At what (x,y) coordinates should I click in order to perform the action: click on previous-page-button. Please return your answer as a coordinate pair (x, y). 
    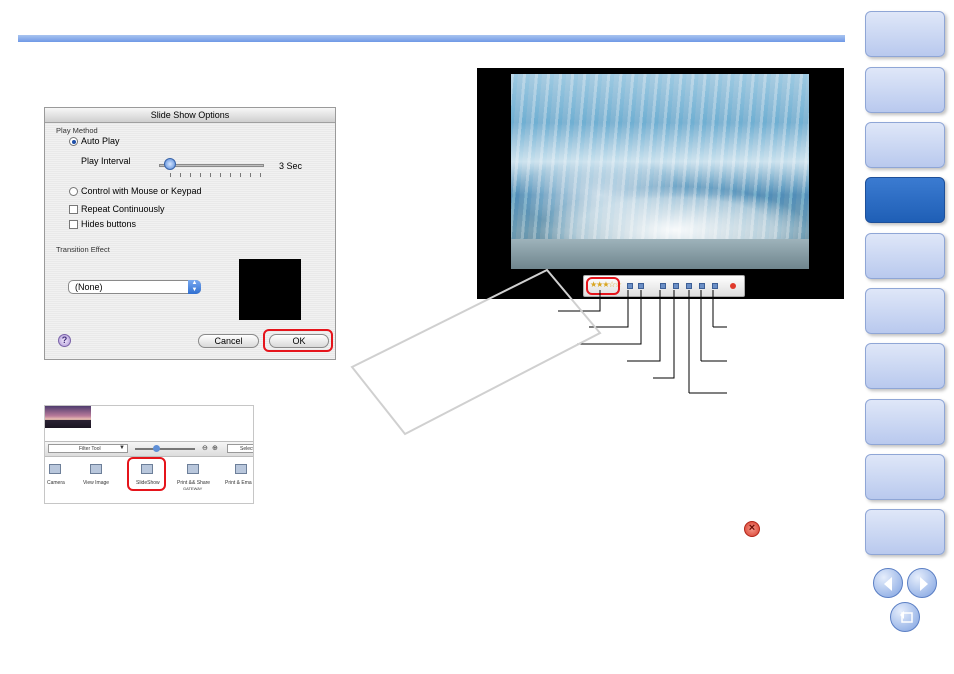
    Looking at the image, I should click on (888, 583).